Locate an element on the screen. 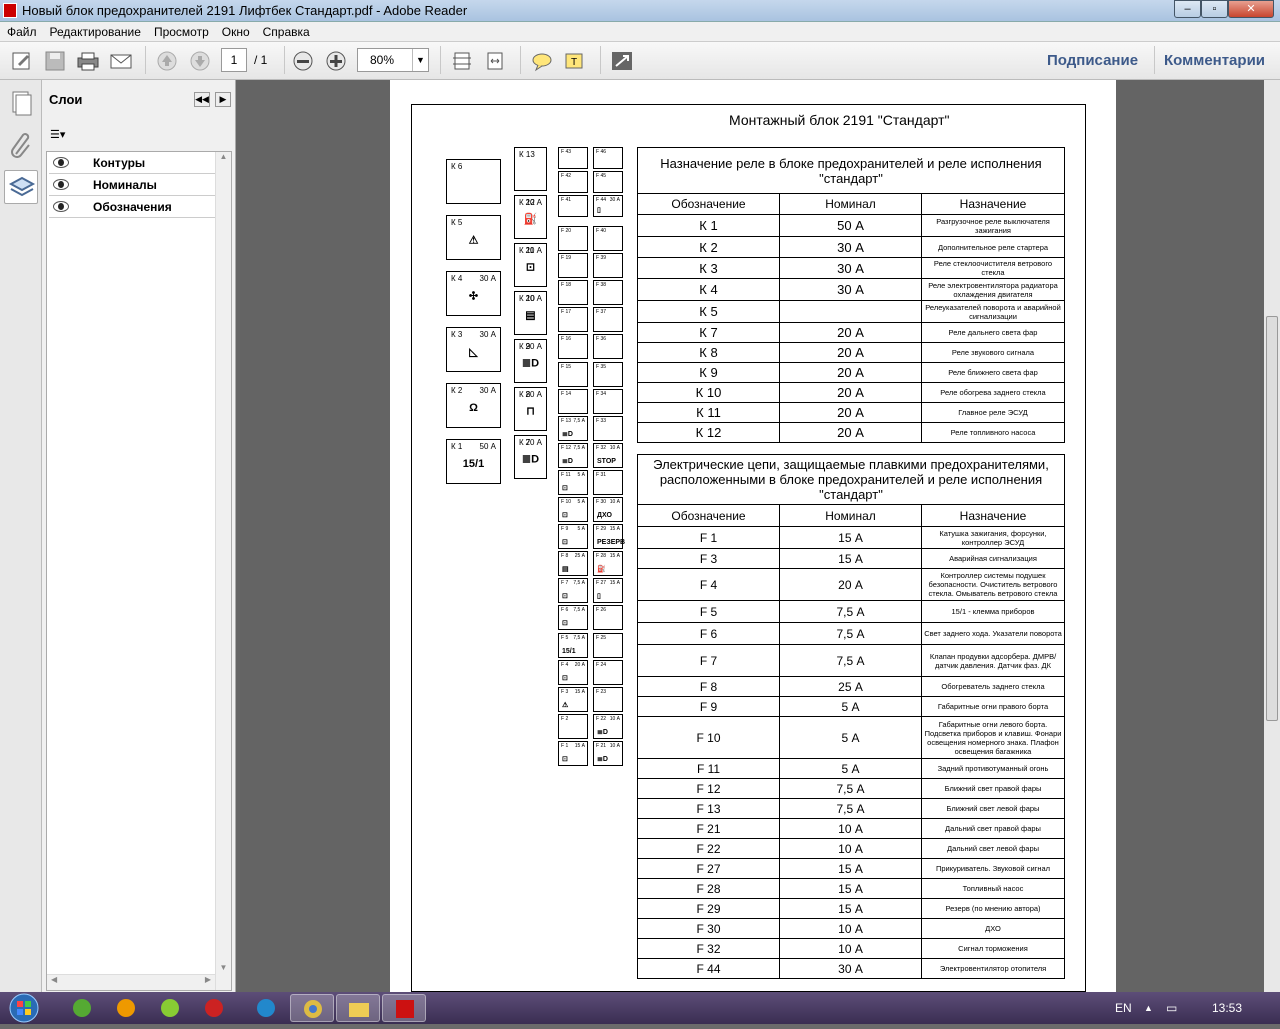 This screenshot has height=1029, width=1280. layer-label: Обозначения is located at coordinates (132, 207).